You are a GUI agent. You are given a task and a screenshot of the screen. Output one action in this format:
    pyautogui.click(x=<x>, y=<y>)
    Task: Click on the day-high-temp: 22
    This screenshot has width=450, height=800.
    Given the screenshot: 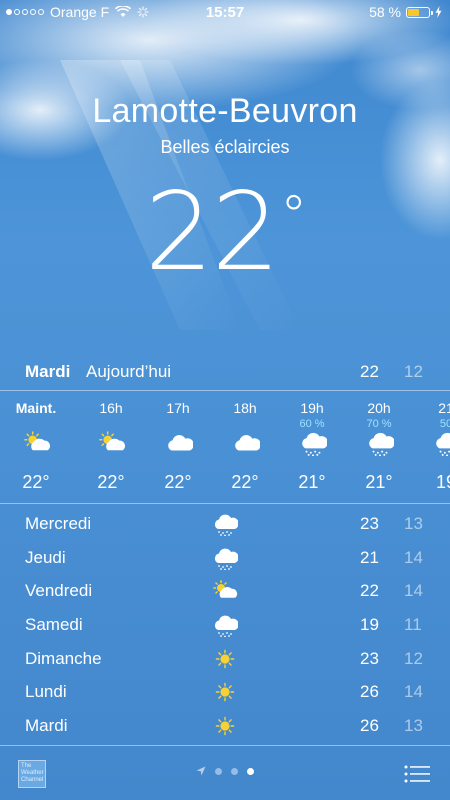 What is the action you would take?
    pyautogui.click(x=369, y=591)
    